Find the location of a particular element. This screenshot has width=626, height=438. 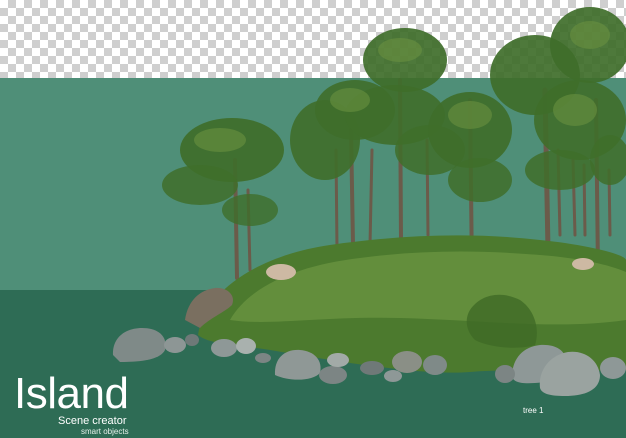

item-label: tree 1 is located at coordinates (533, 410).